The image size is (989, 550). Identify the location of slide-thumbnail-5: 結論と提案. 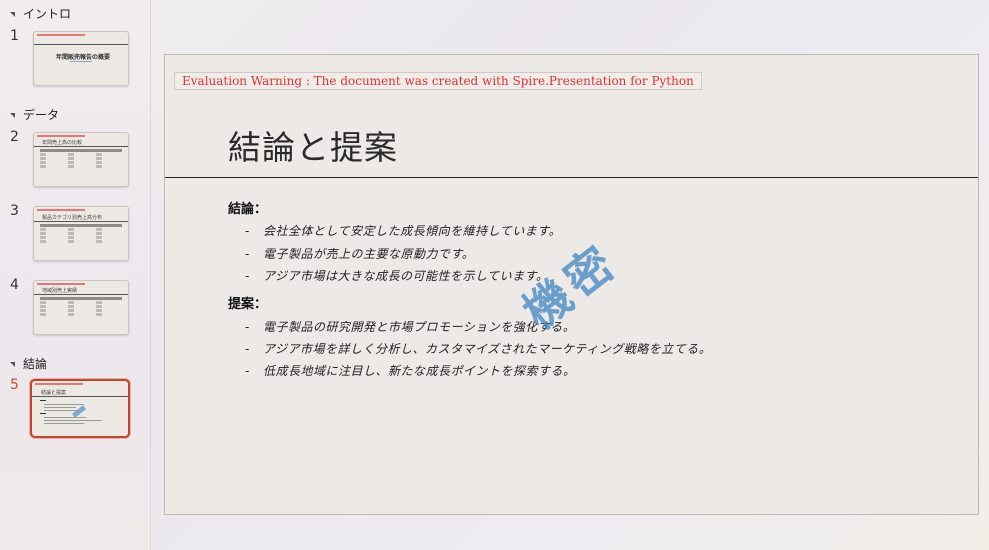
(80, 408).